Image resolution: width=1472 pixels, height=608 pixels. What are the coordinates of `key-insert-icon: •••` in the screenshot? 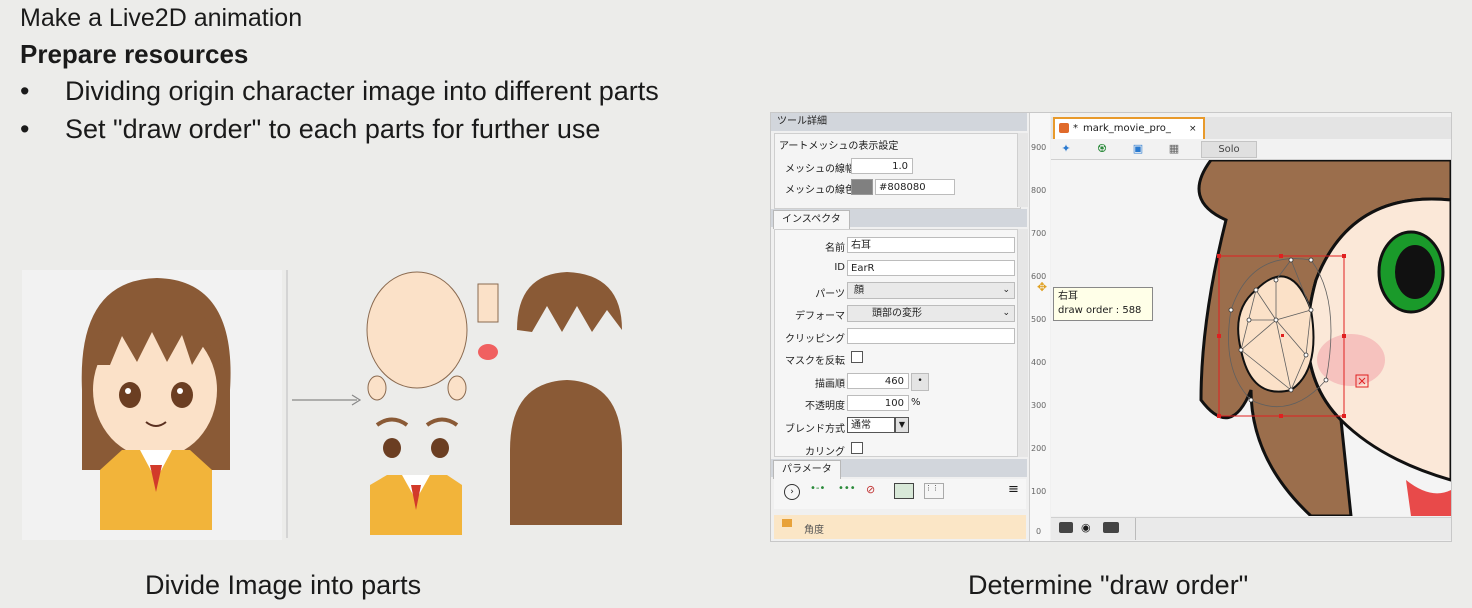 It's located at (848, 491).